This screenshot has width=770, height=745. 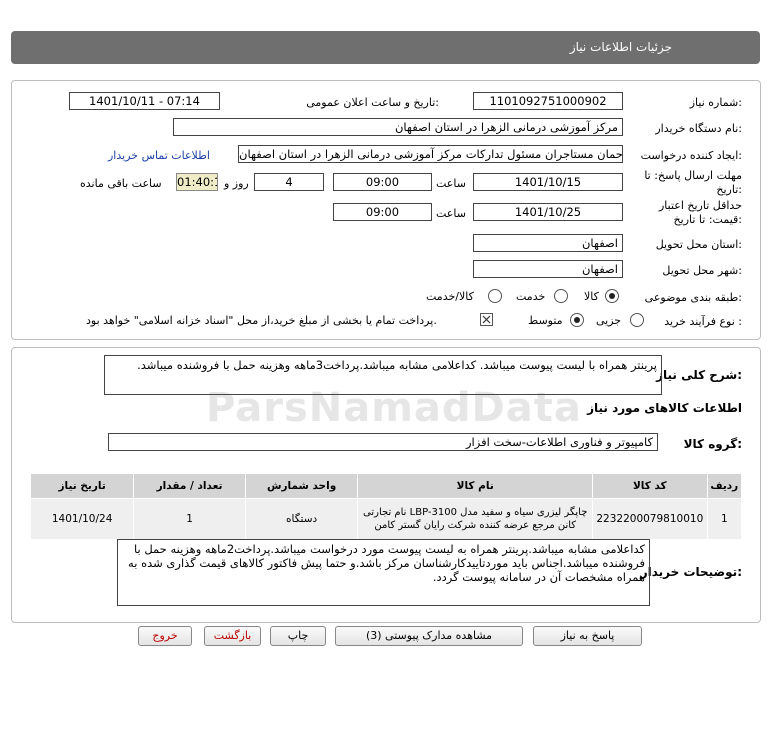 What do you see at coordinates (587, 636) in the screenshot?
I see `reply-button: پاسخ به نیاز` at bounding box center [587, 636].